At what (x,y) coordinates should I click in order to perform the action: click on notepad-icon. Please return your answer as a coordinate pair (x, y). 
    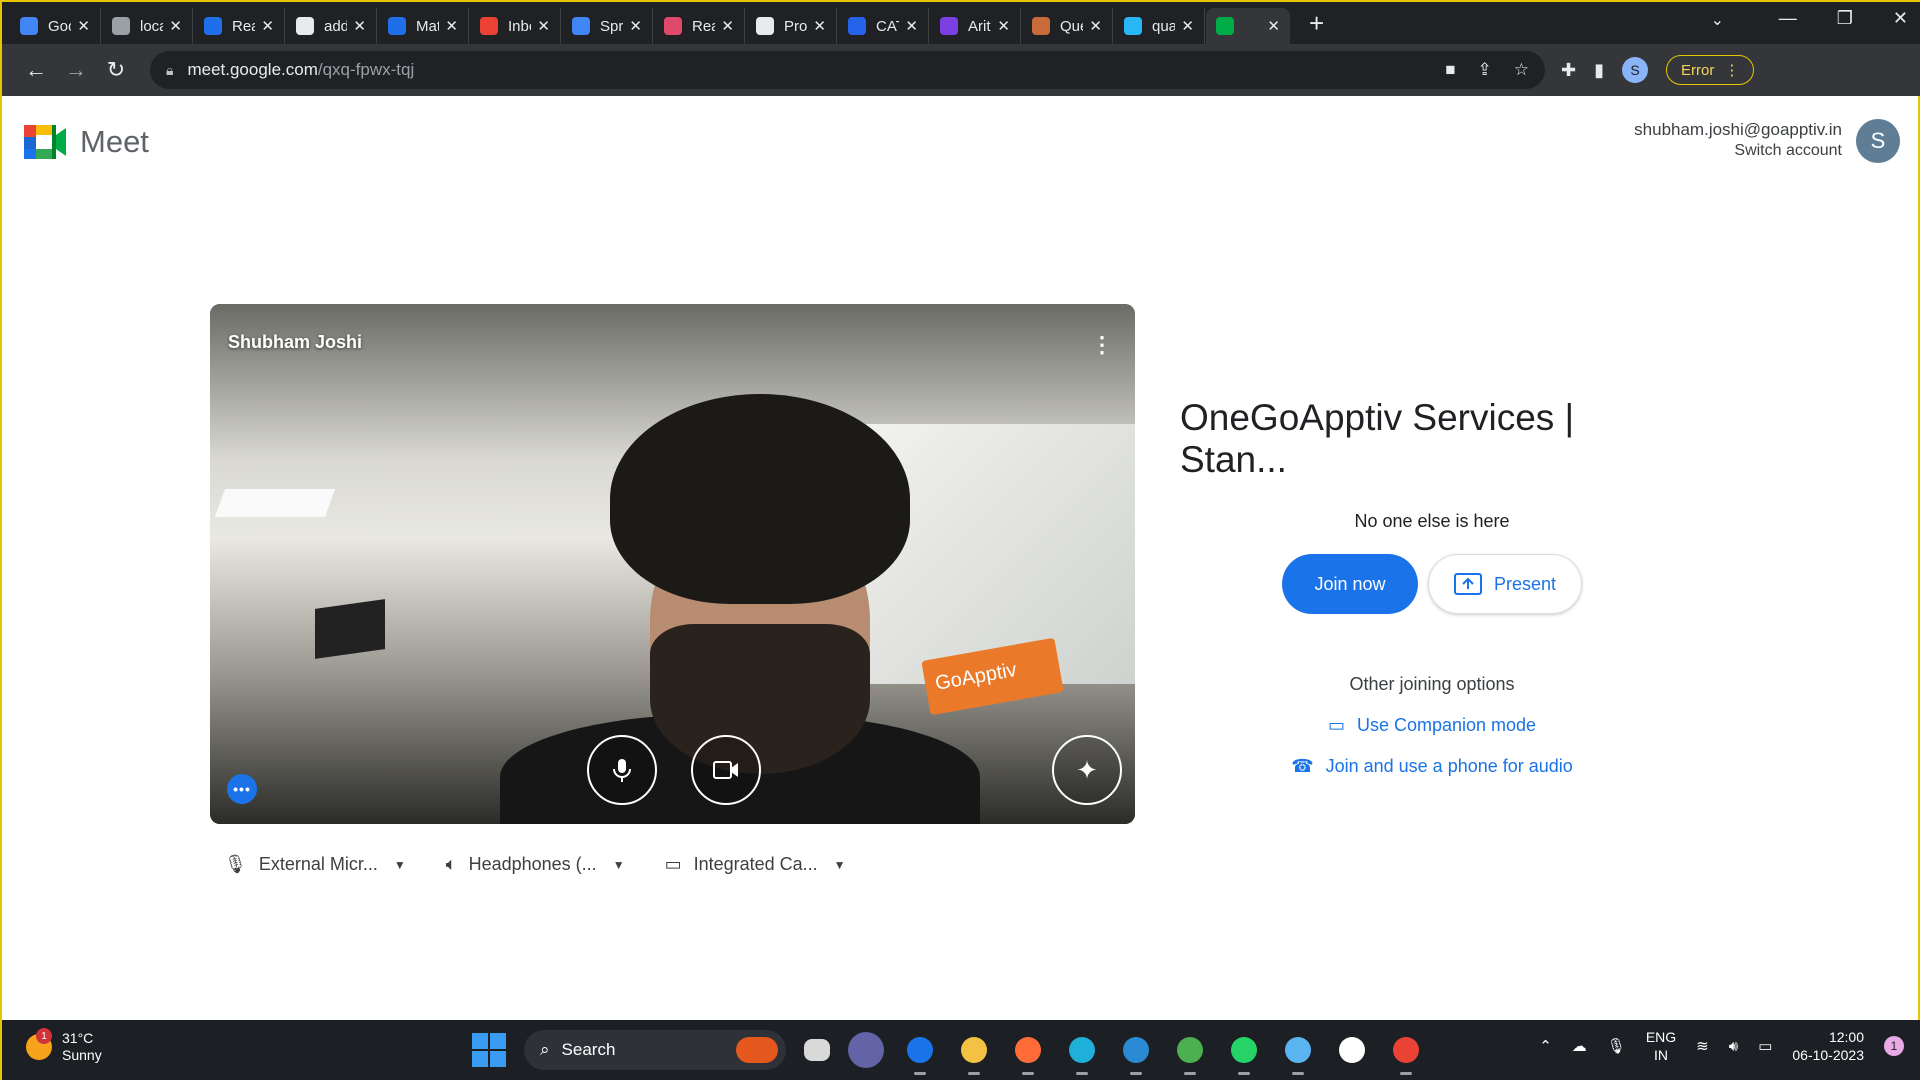
    Looking at the image, I should click on (1298, 1053).